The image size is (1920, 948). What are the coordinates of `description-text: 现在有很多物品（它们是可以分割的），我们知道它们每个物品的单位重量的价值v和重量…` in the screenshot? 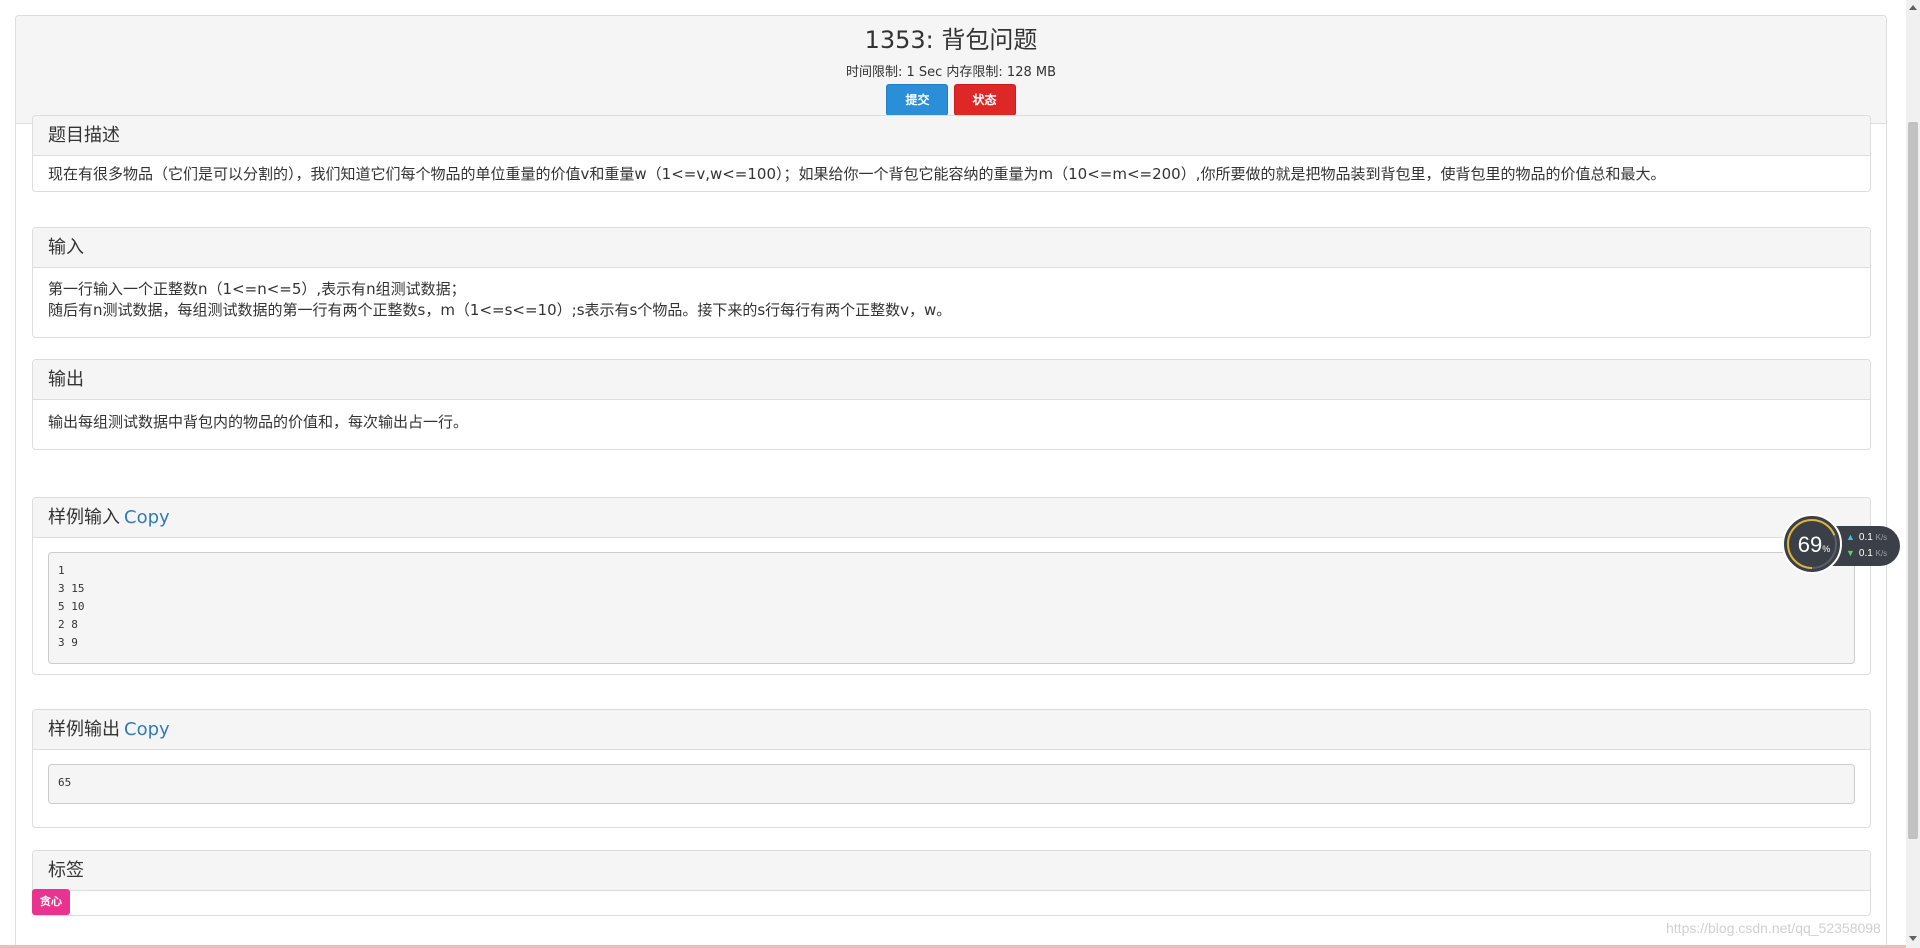 It's located at (857, 174).